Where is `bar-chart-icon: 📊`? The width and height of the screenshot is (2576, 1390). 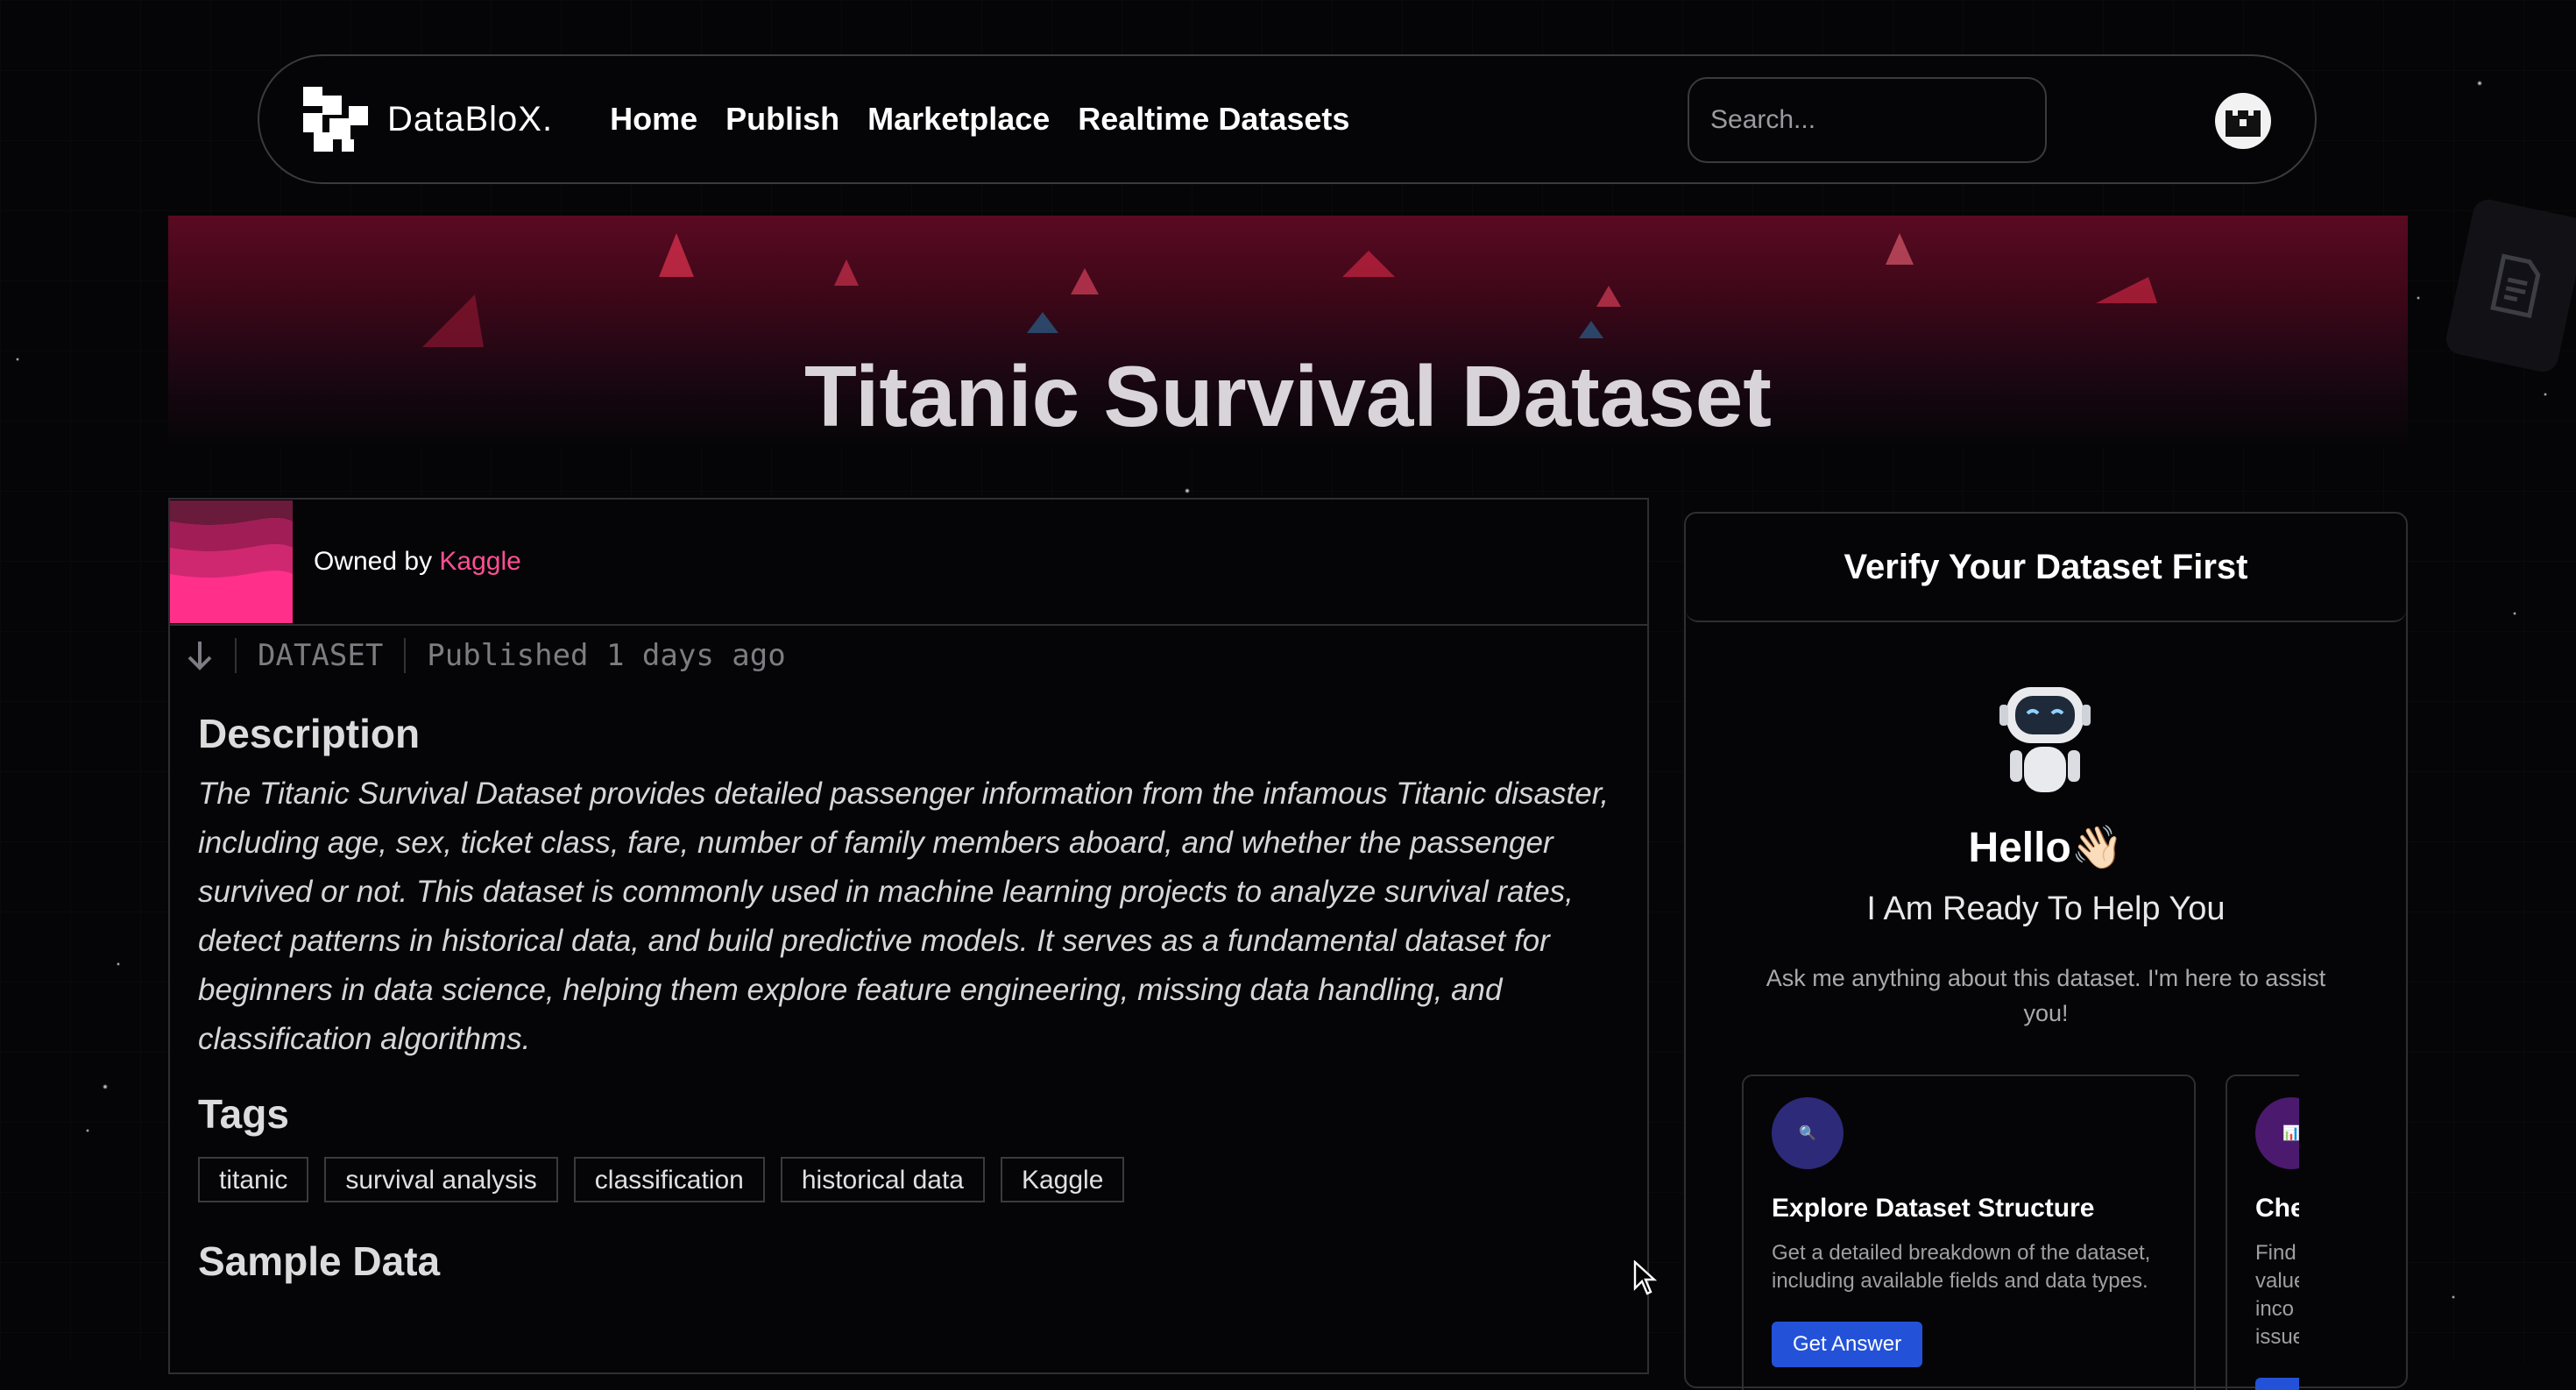
bar-chart-icon: 📊 is located at coordinates (2277, 1133).